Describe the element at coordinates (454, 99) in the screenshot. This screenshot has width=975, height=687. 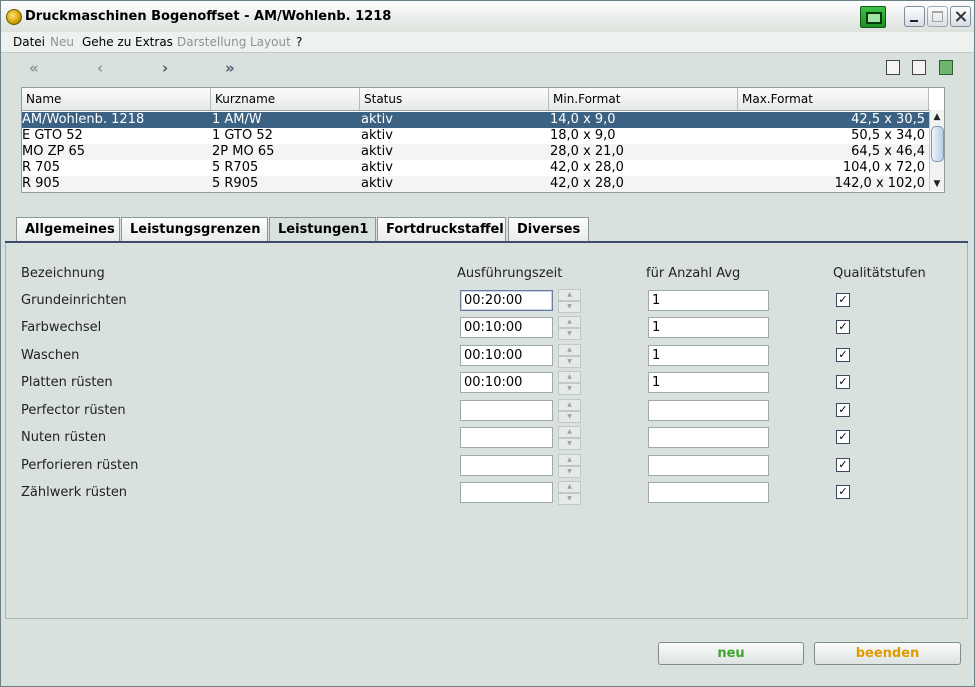
I see `column-header-status: Status` at that location.